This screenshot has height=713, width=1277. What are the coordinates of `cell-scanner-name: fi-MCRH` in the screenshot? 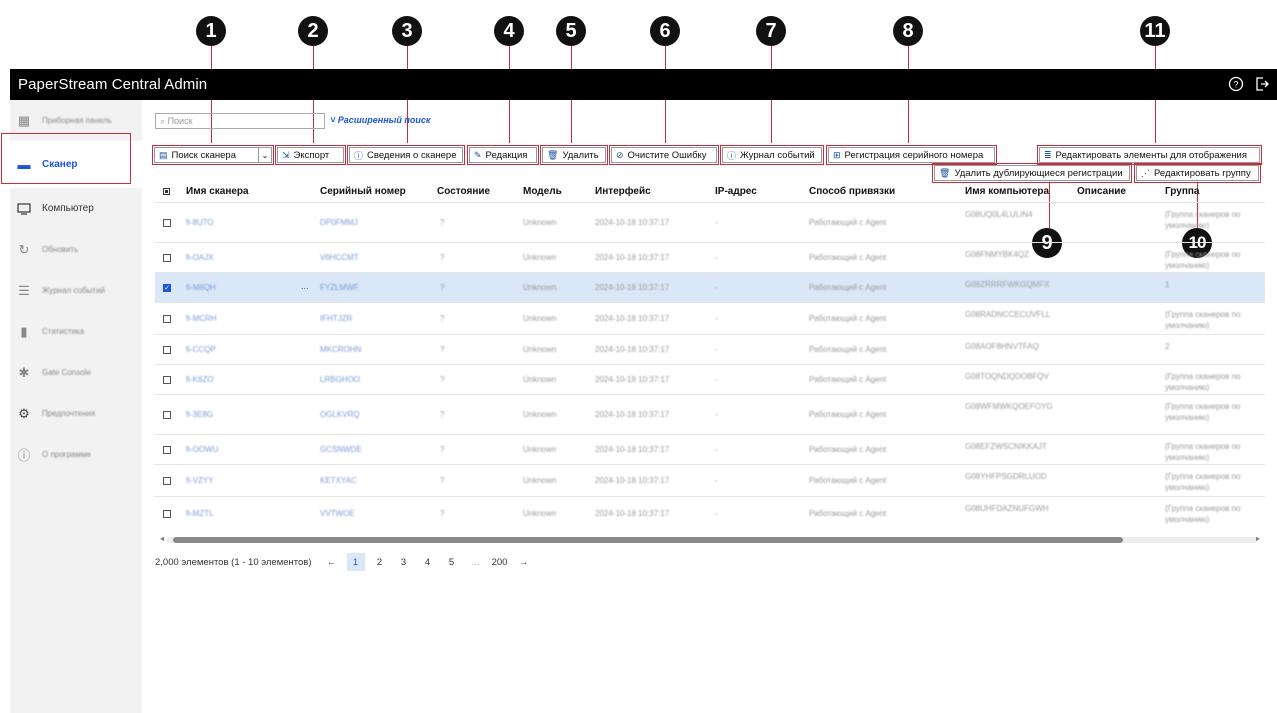 It's located at (201, 318).